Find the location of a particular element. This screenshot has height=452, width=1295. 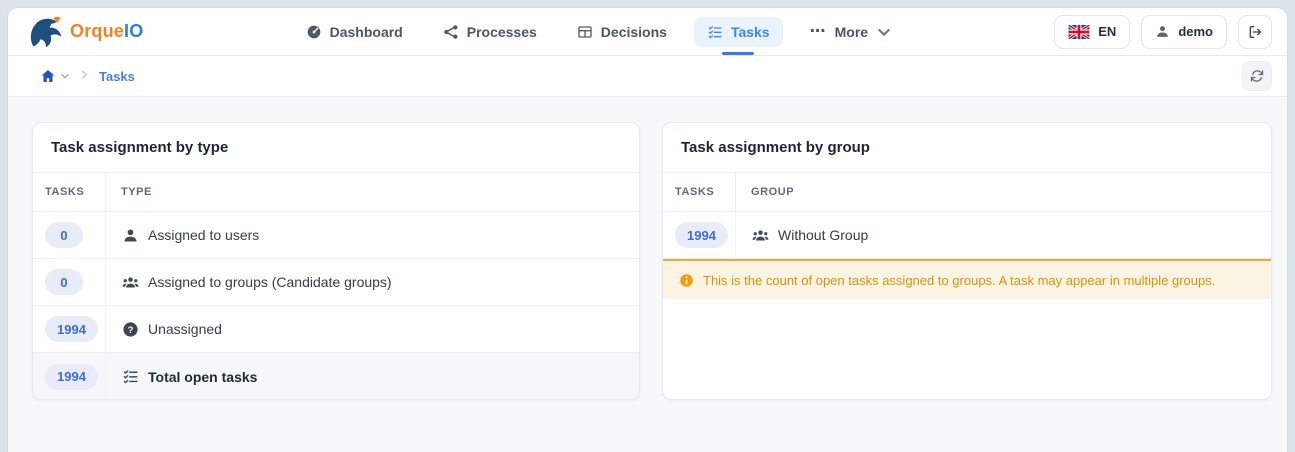

language-label: EN is located at coordinates (1107, 31).